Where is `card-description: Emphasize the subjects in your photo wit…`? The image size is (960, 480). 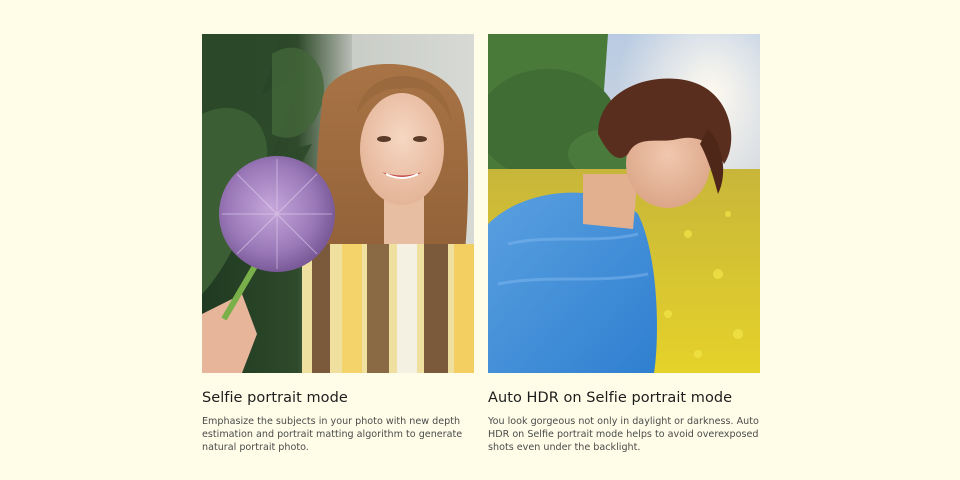 card-description: Emphasize the subjects in your photo wit… is located at coordinates (332, 434).